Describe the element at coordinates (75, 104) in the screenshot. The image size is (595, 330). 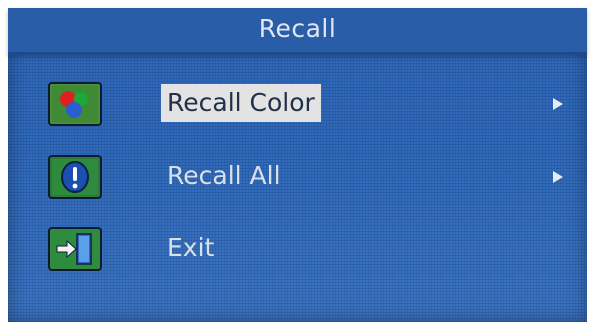
I see `rgb-color-icon` at that location.